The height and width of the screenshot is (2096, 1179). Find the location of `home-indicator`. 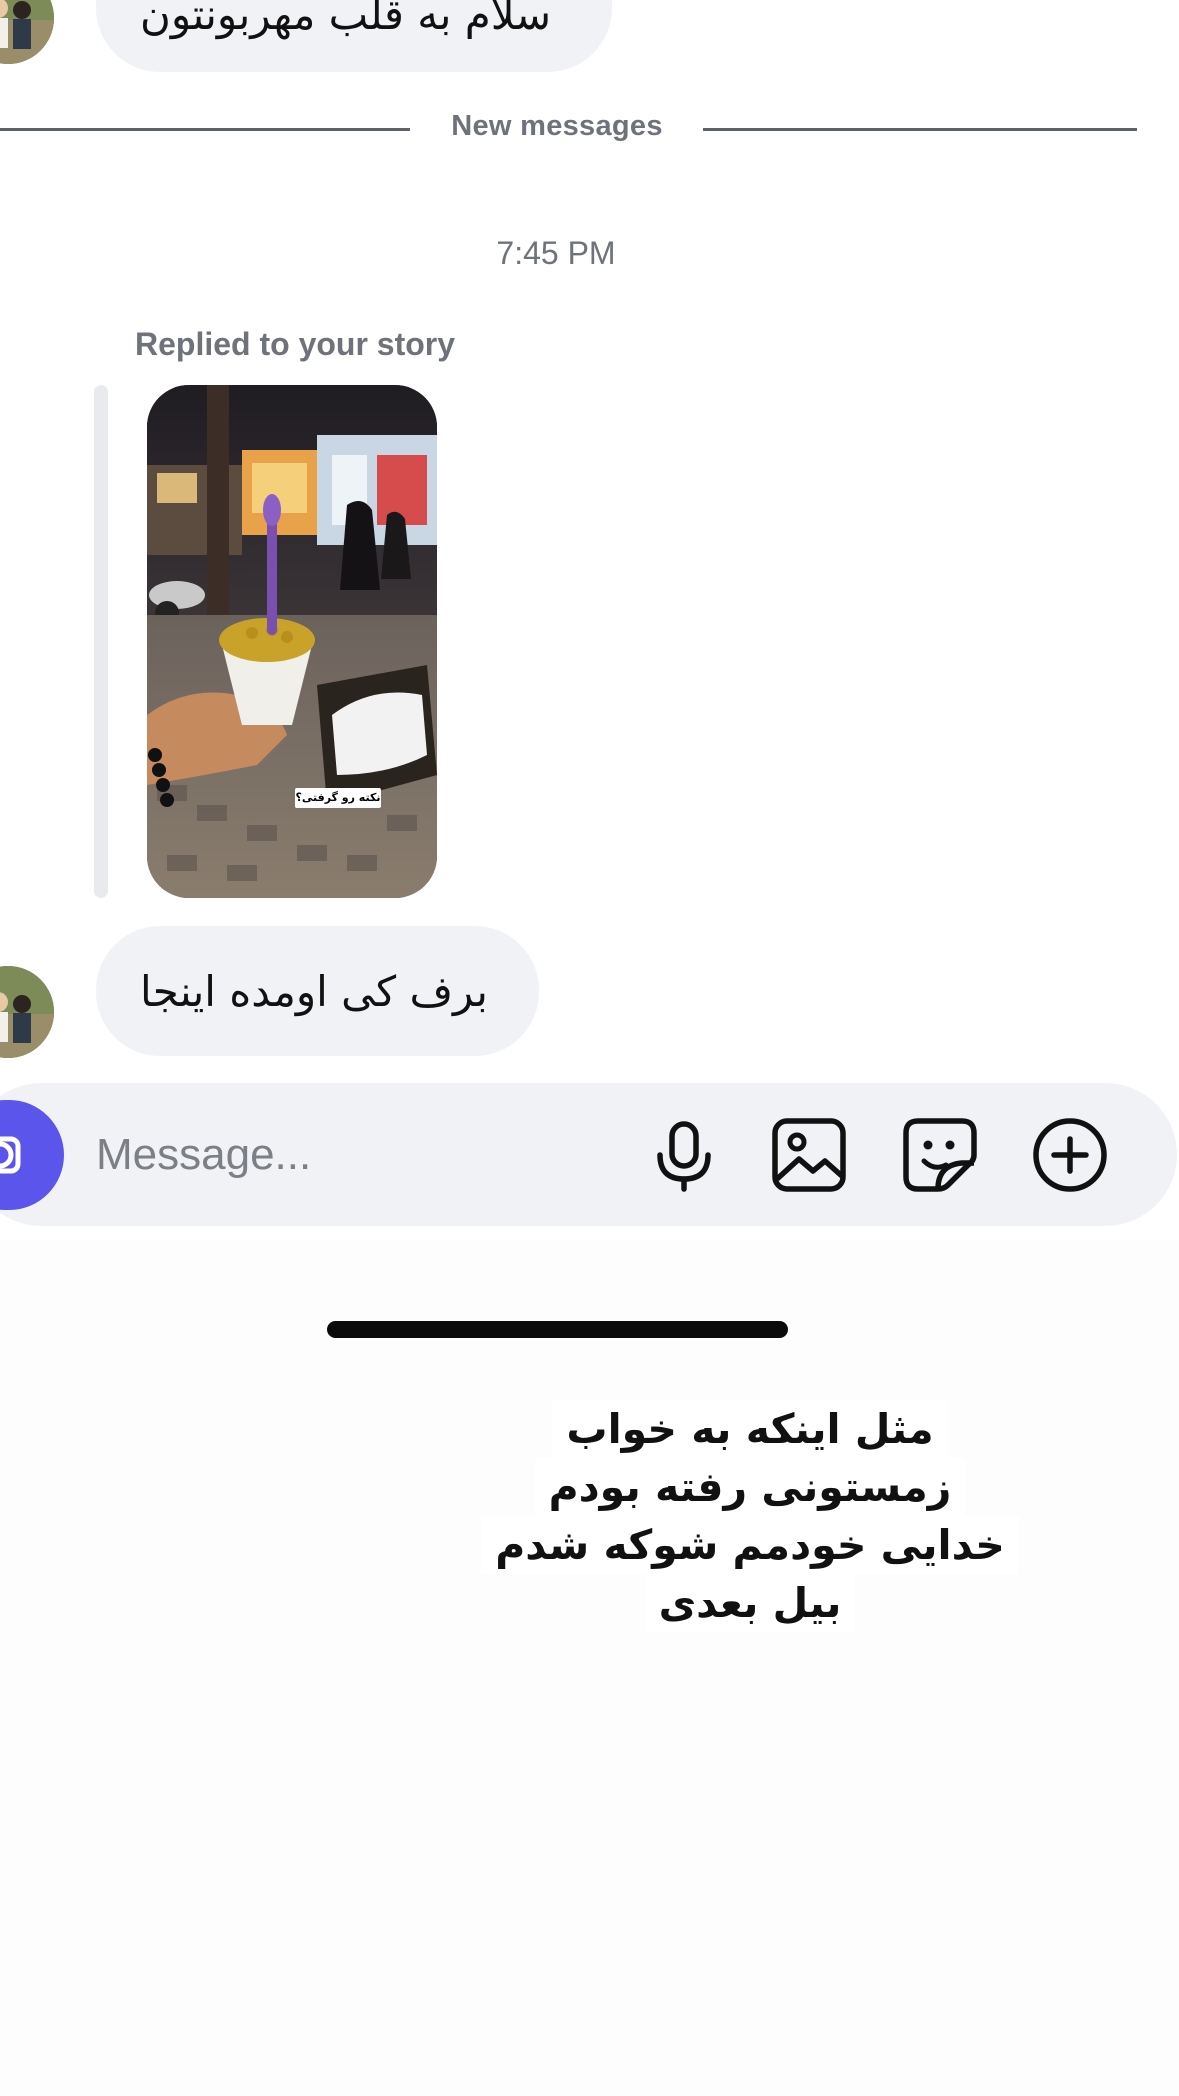

home-indicator is located at coordinates (557, 1329).